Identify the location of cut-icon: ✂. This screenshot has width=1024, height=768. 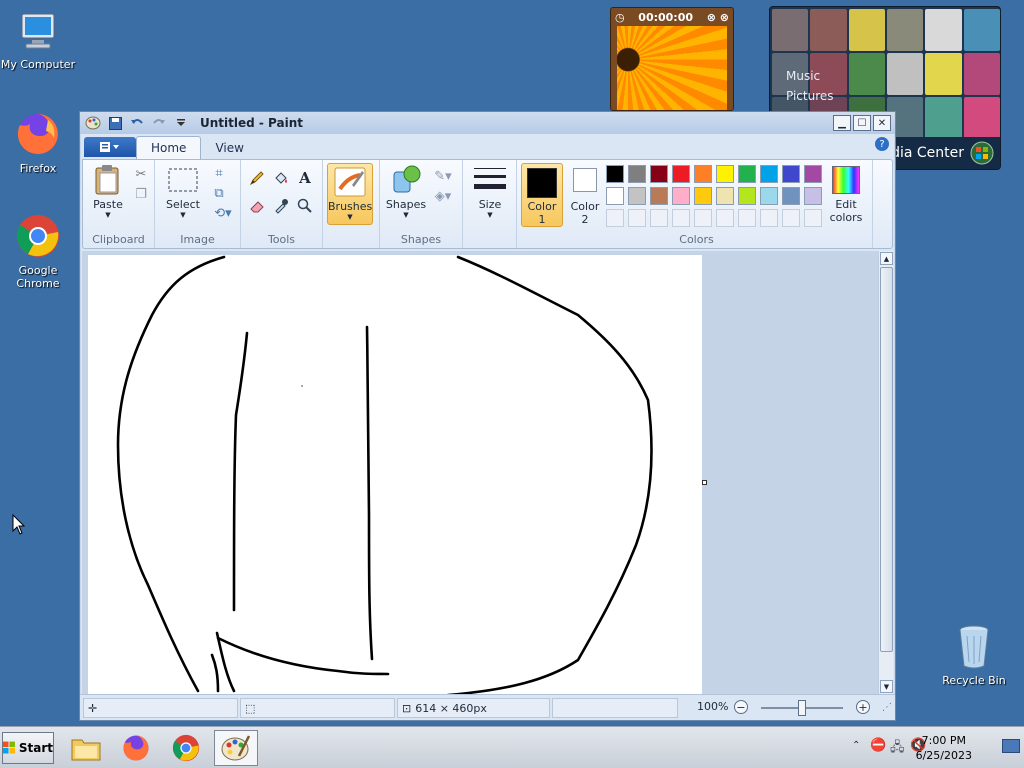
(141, 174).